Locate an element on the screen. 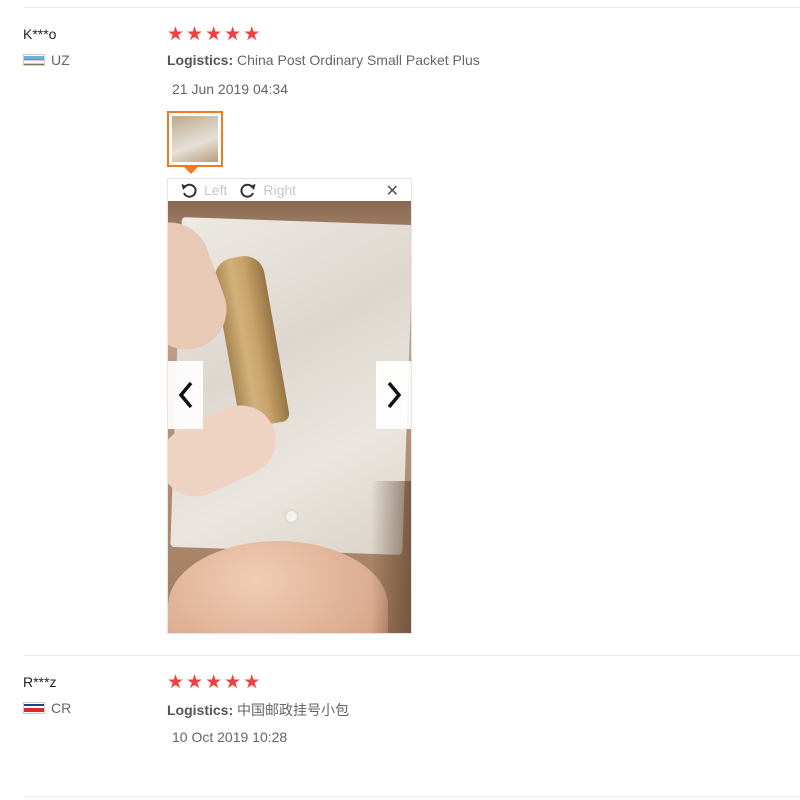 The height and width of the screenshot is (800, 800). viewer-toolbar: Left Right ✕ is located at coordinates (289, 190).